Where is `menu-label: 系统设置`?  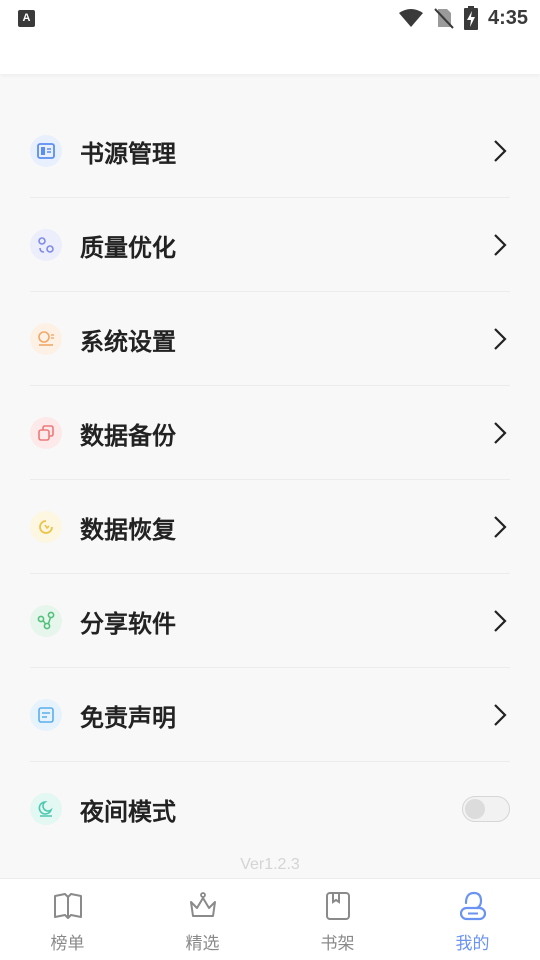
menu-label: 系统设置 is located at coordinates (128, 341).